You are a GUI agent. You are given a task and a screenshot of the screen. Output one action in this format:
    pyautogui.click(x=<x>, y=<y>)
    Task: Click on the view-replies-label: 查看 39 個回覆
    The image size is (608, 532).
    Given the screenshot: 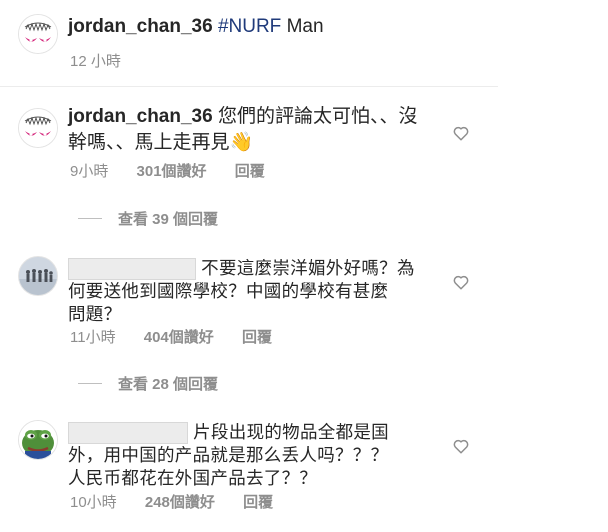 What is the action you would take?
    pyautogui.click(x=168, y=219)
    